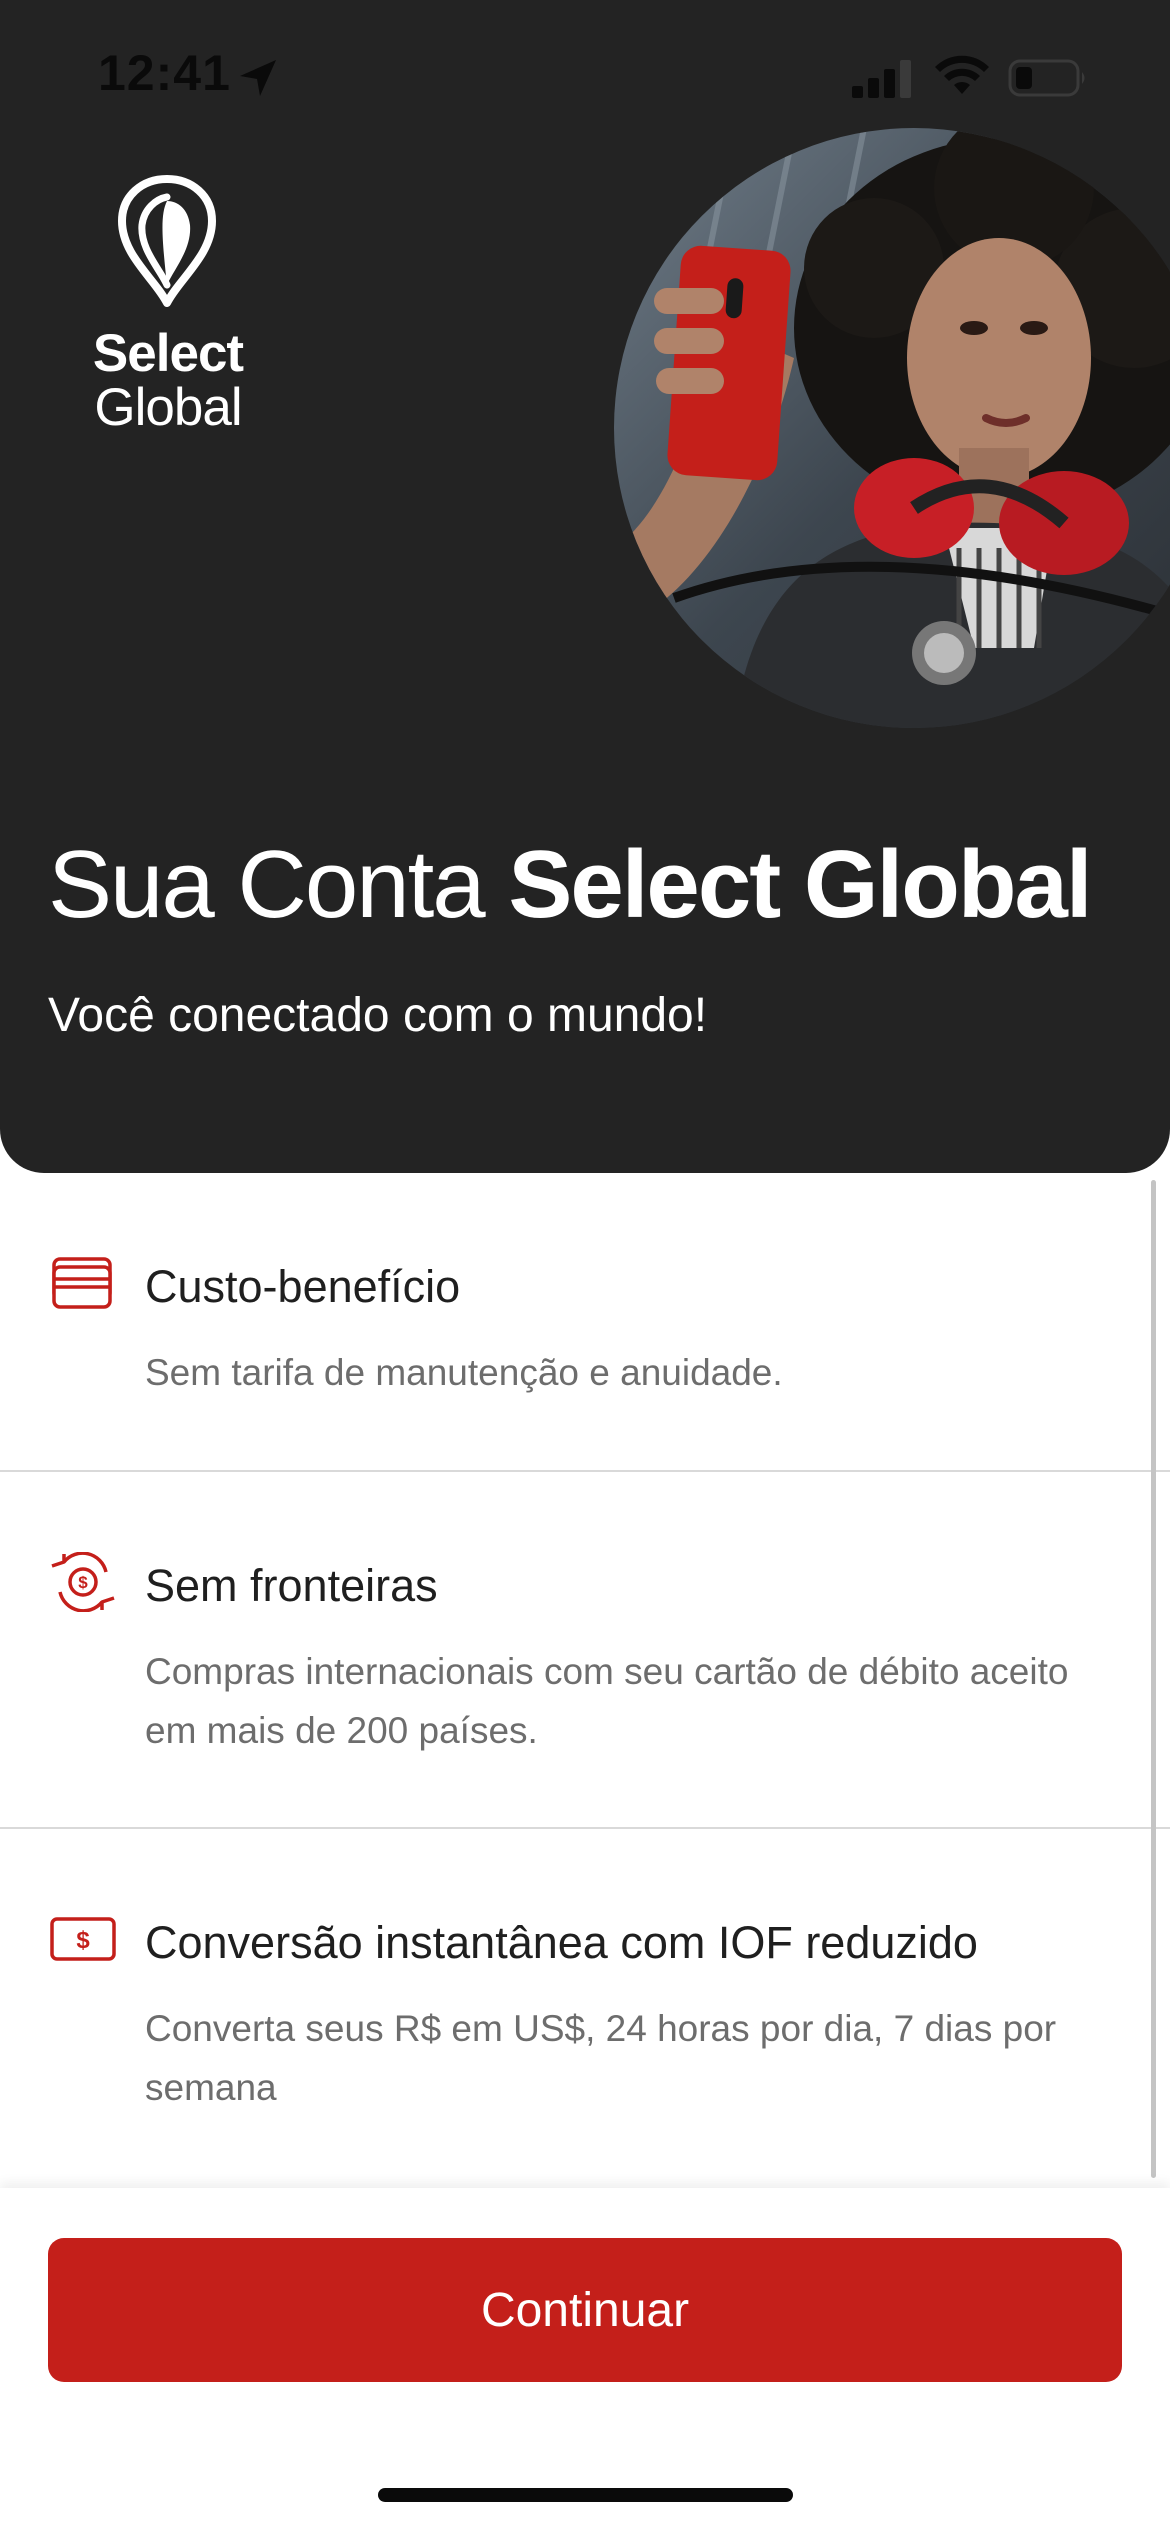  Describe the element at coordinates (168, 407) in the screenshot. I see `logo-text-global: Global` at that location.